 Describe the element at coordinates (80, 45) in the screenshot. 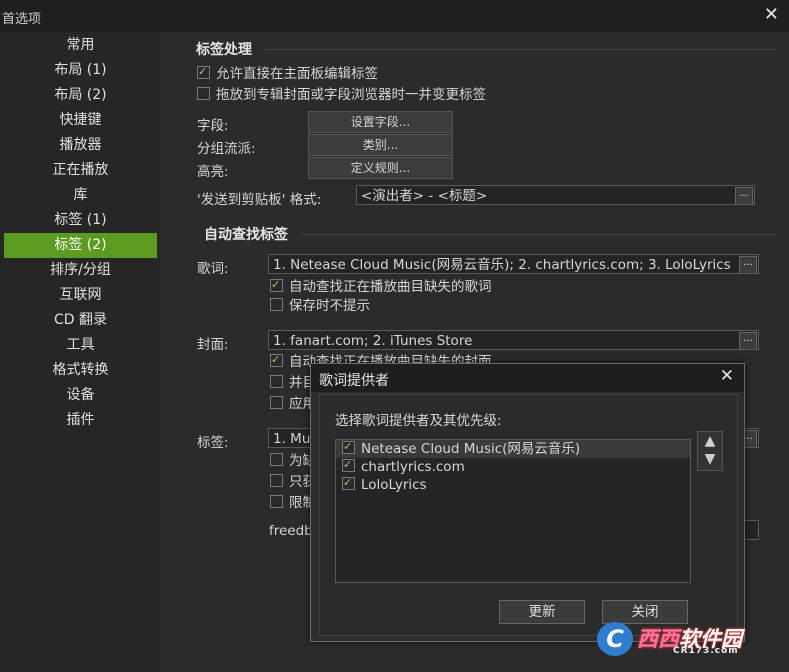

I see `sidebar-item: 常用` at that location.